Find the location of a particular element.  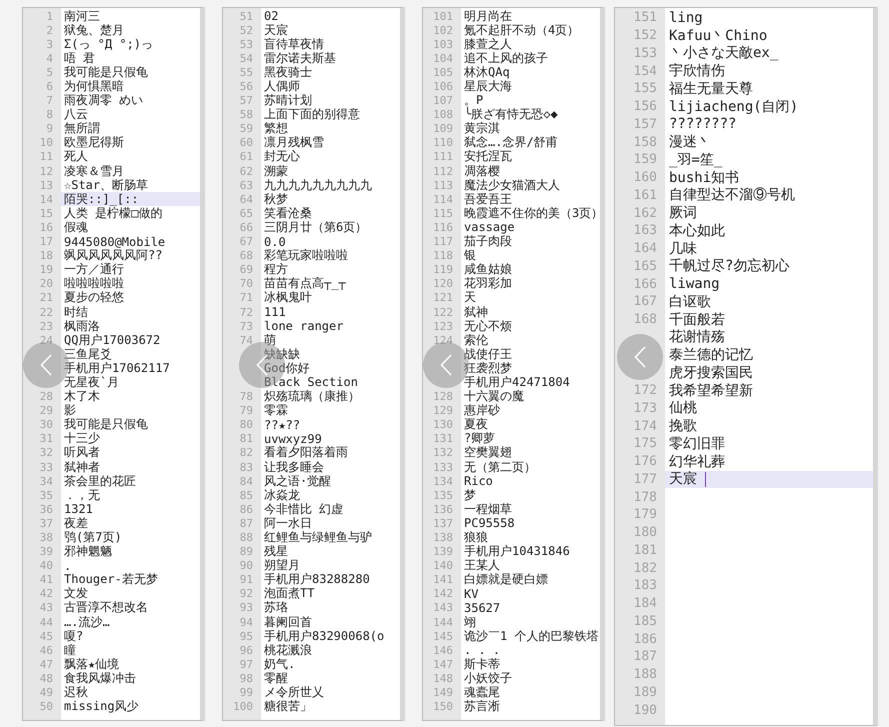

line-text: 惠岸砂 is located at coordinates (482, 411).